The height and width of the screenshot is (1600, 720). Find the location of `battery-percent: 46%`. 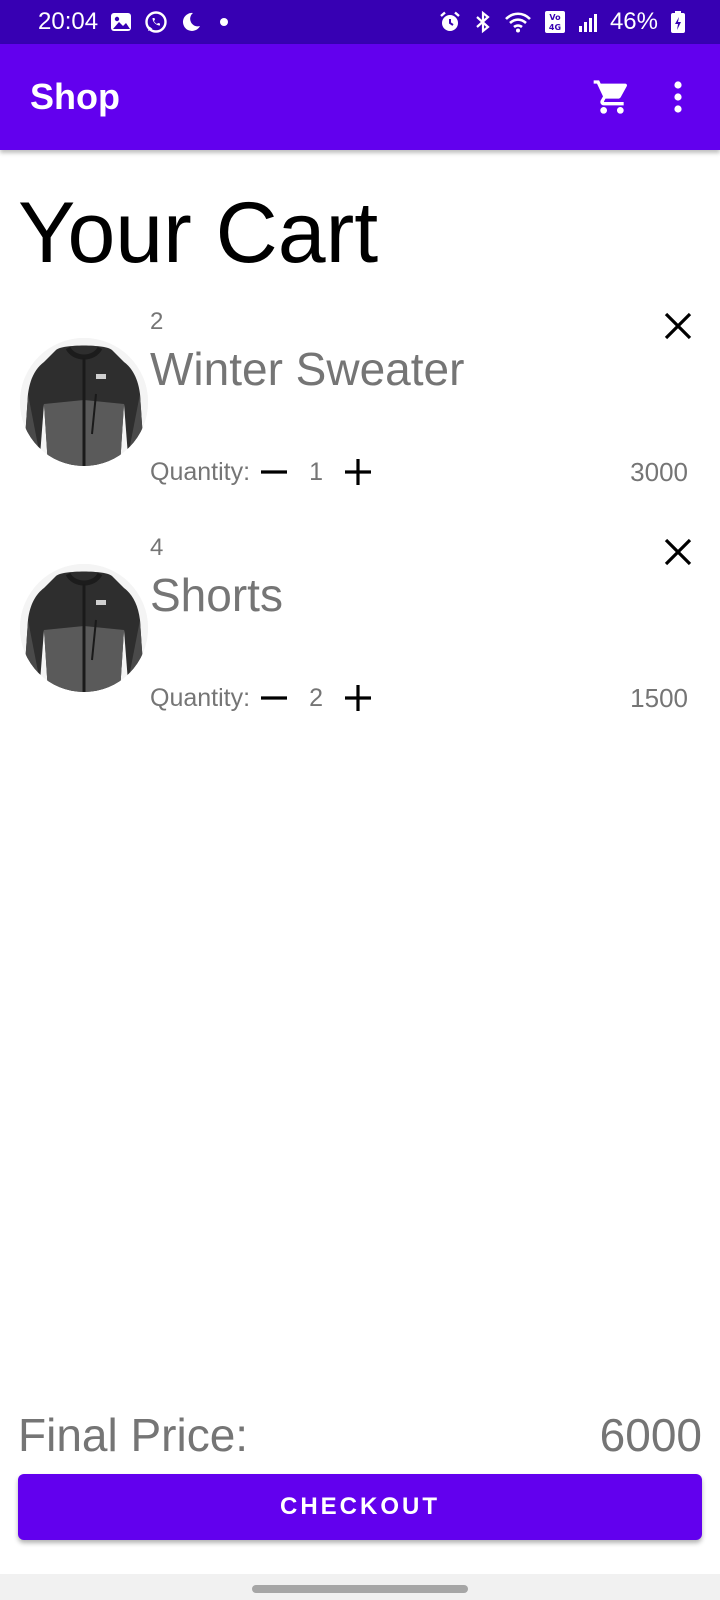

battery-percent: 46% is located at coordinates (633, 21).